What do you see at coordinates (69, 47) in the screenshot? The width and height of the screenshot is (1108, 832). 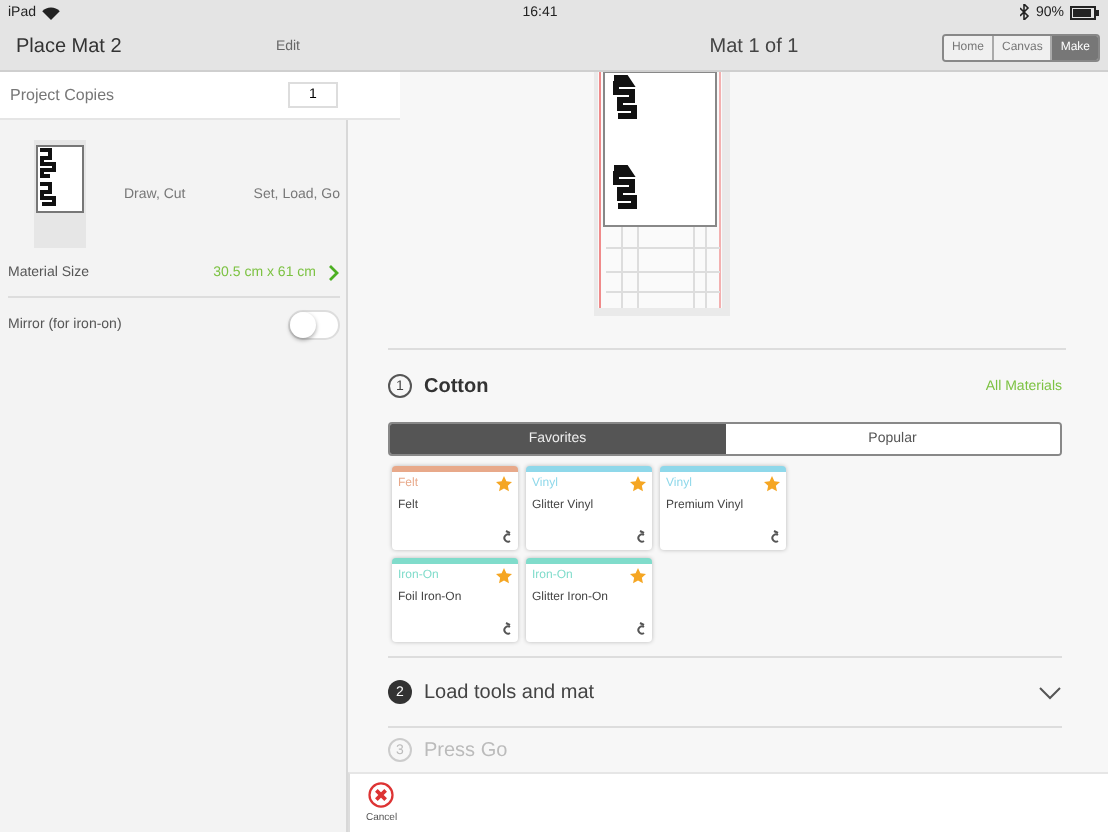 I see `project-title: Place Mat 2` at bounding box center [69, 47].